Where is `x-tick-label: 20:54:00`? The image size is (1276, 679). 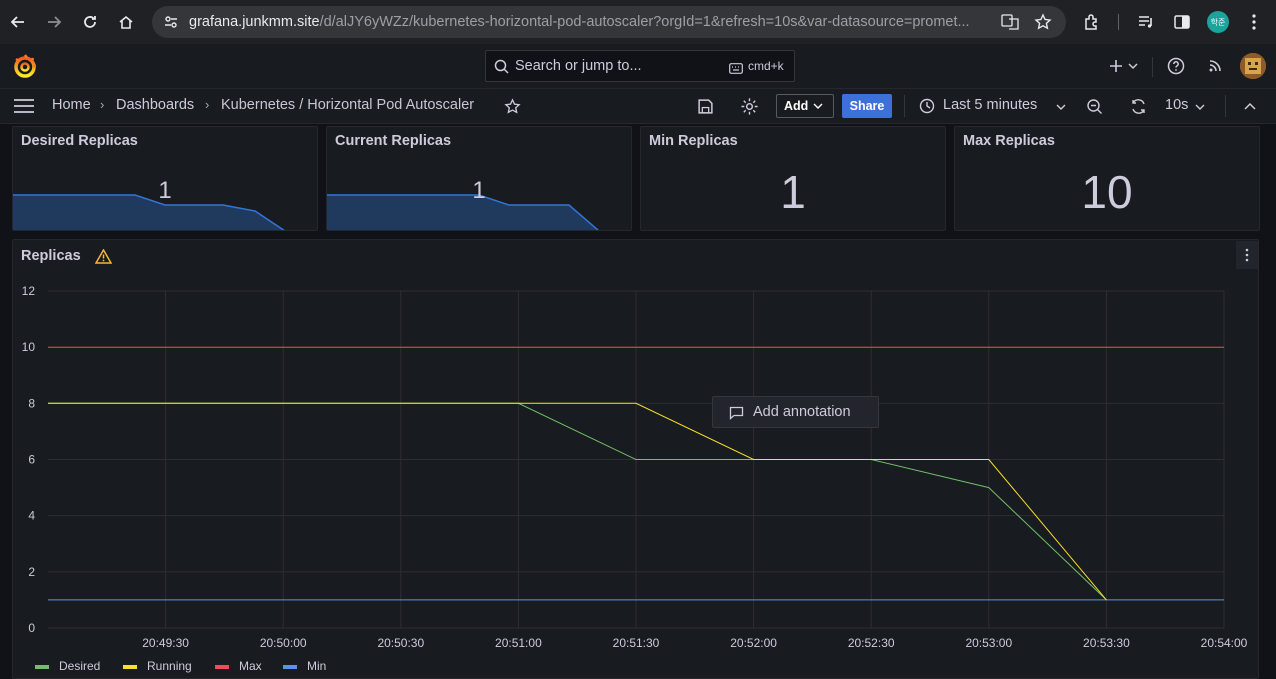
x-tick-label: 20:54:00 is located at coordinates (1224, 643).